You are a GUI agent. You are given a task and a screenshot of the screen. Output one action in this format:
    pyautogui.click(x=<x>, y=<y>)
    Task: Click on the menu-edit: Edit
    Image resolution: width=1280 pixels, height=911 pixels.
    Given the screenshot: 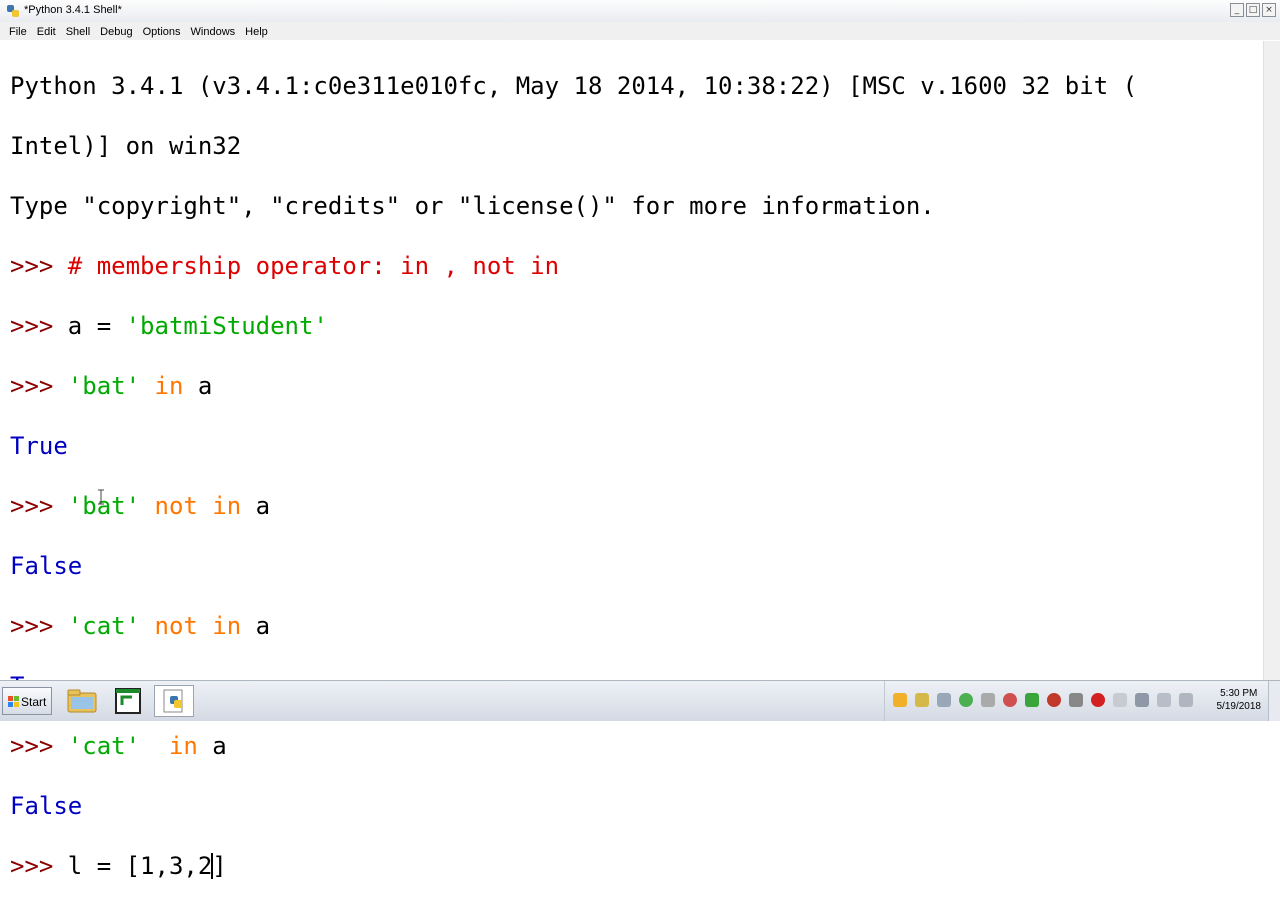 What is the action you would take?
    pyautogui.click(x=46, y=33)
    